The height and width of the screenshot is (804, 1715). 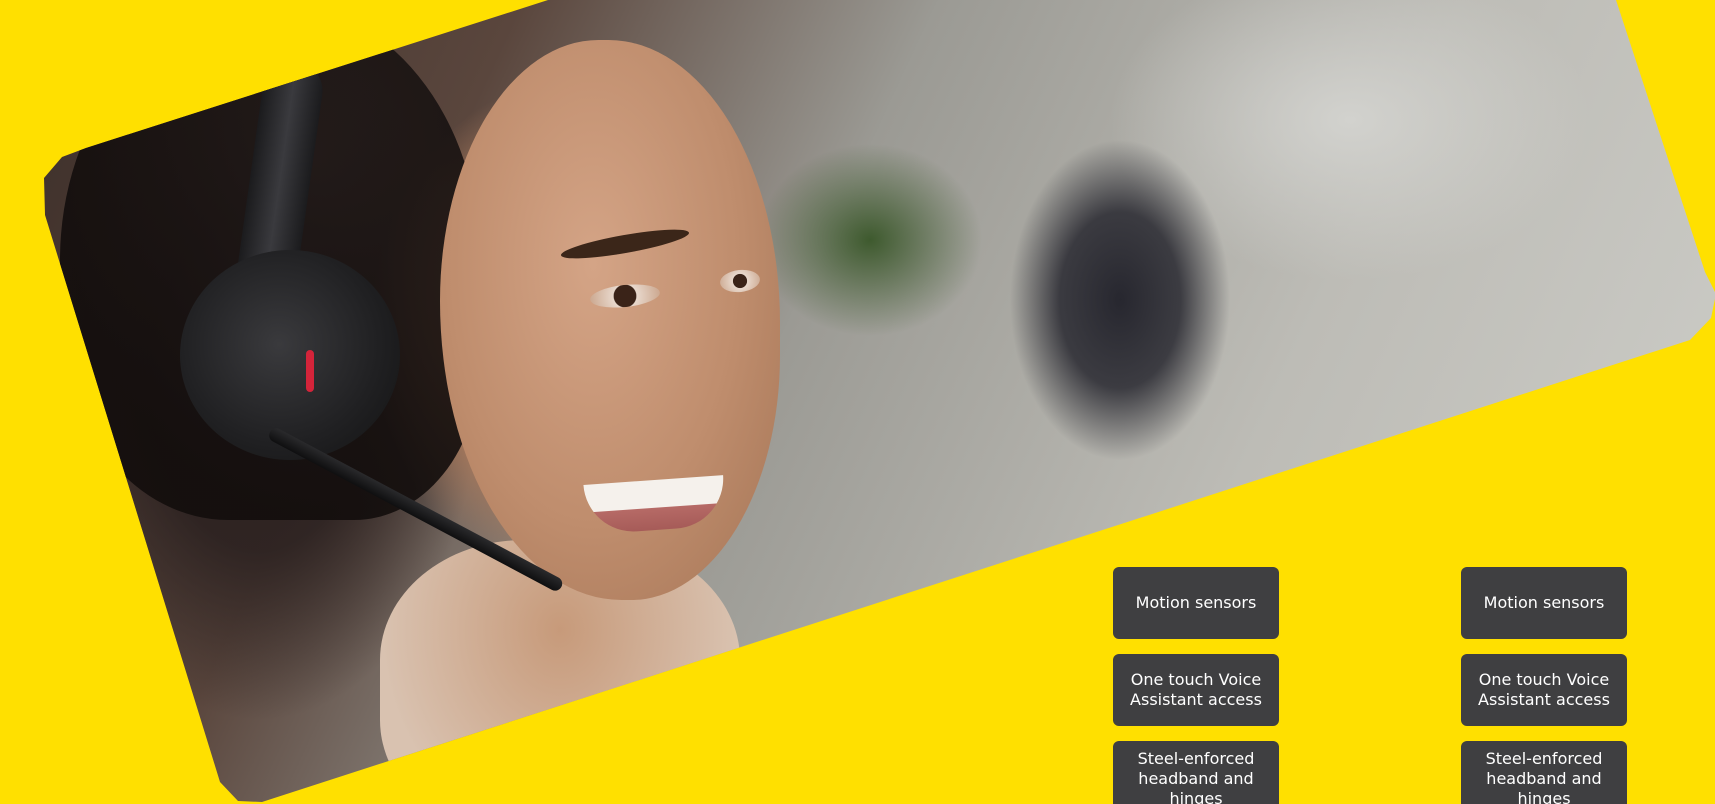 What do you see at coordinates (310, 371) in the screenshot?
I see `headset-indicator-light` at bounding box center [310, 371].